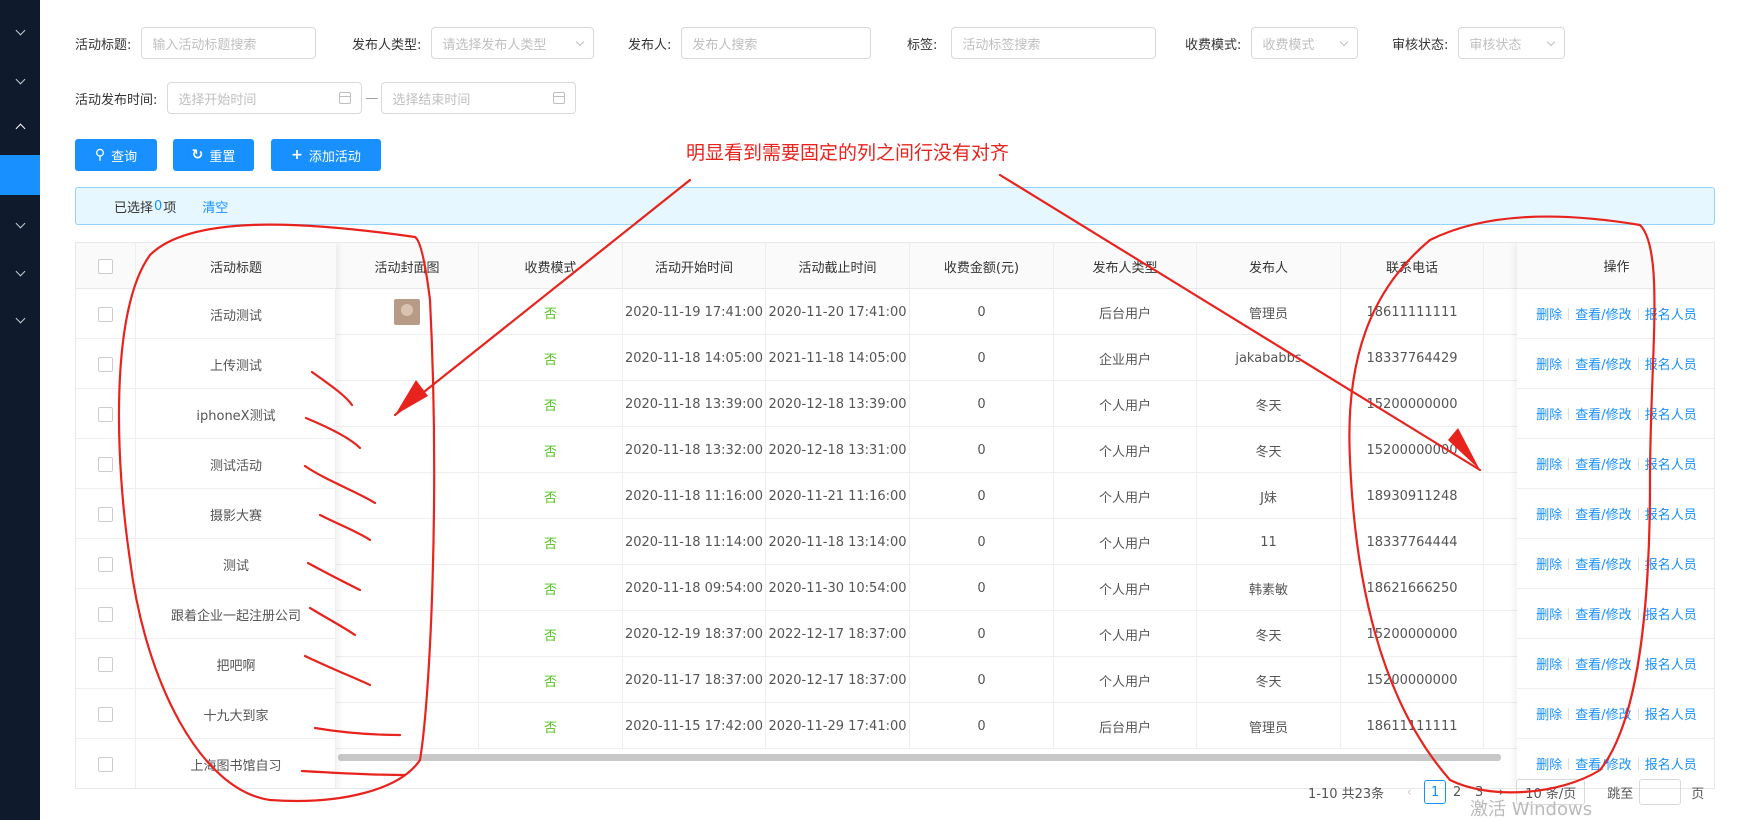 The width and height of the screenshot is (1743, 820). What do you see at coordinates (235, 366) in the screenshot?
I see `title-cell: 上传测试` at bounding box center [235, 366].